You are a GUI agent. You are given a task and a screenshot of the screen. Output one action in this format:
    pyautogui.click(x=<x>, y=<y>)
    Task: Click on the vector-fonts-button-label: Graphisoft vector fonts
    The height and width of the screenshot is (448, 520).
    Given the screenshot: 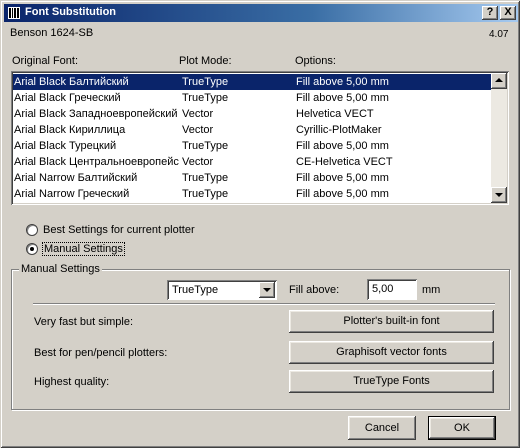 What is the action you would take?
    pyautogui.click(x=391, y=352)
    